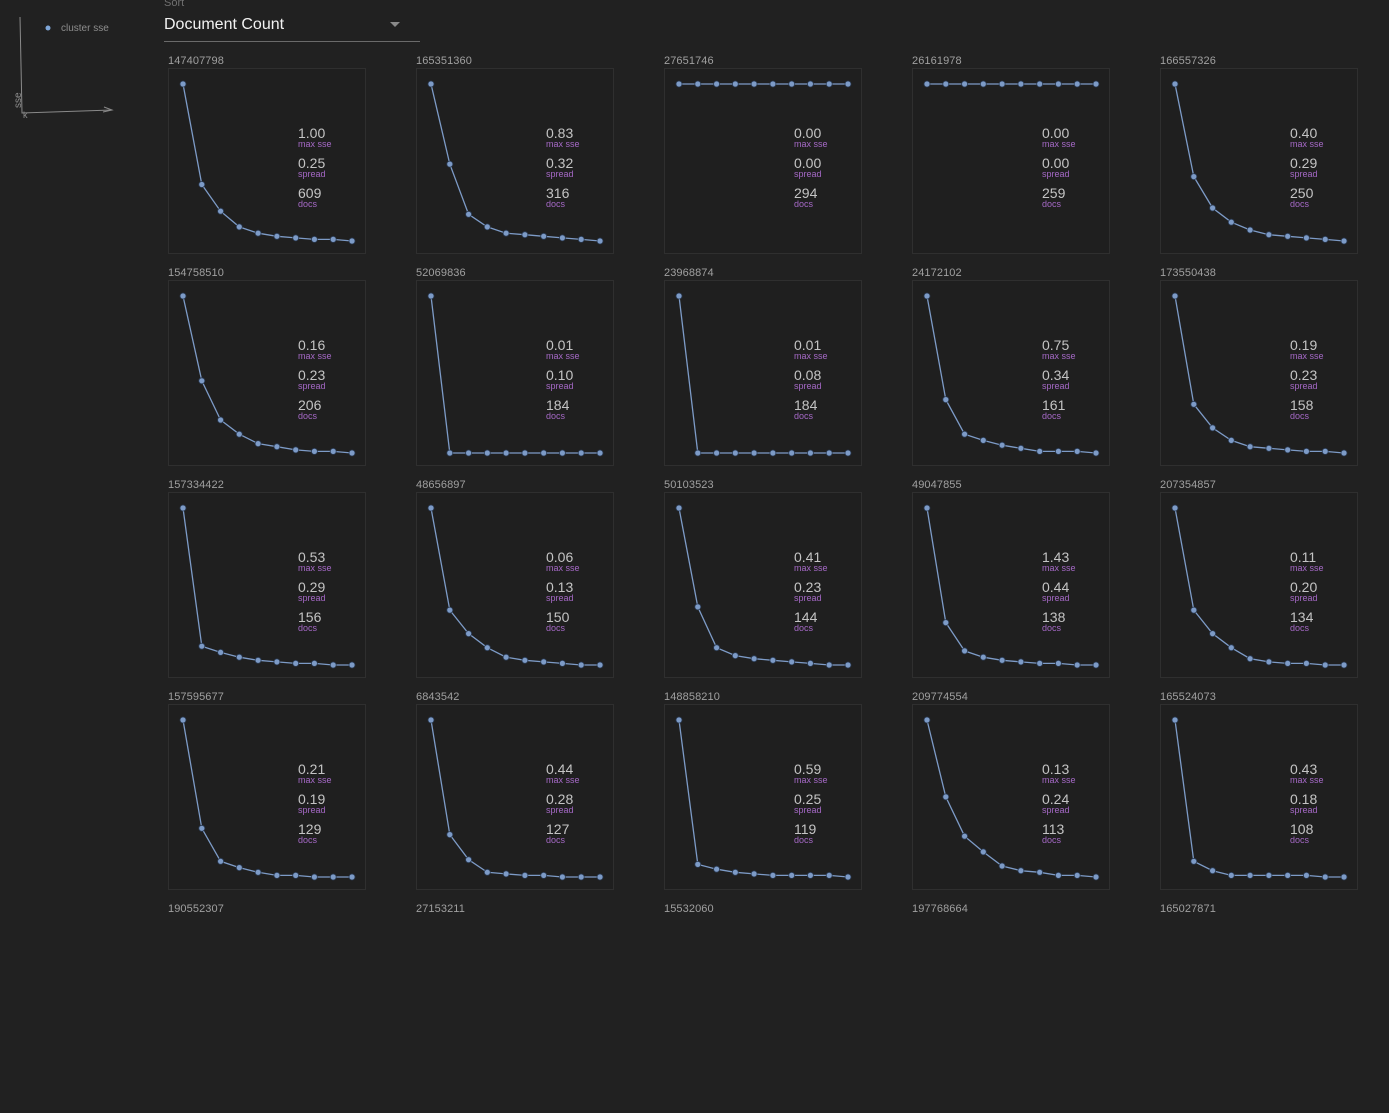 The width and height of the screenshot is (1389, 1113). I want to click on cluster-plot: 0.21 max sse 0.19 spread 129 docs, so click(267, 797).